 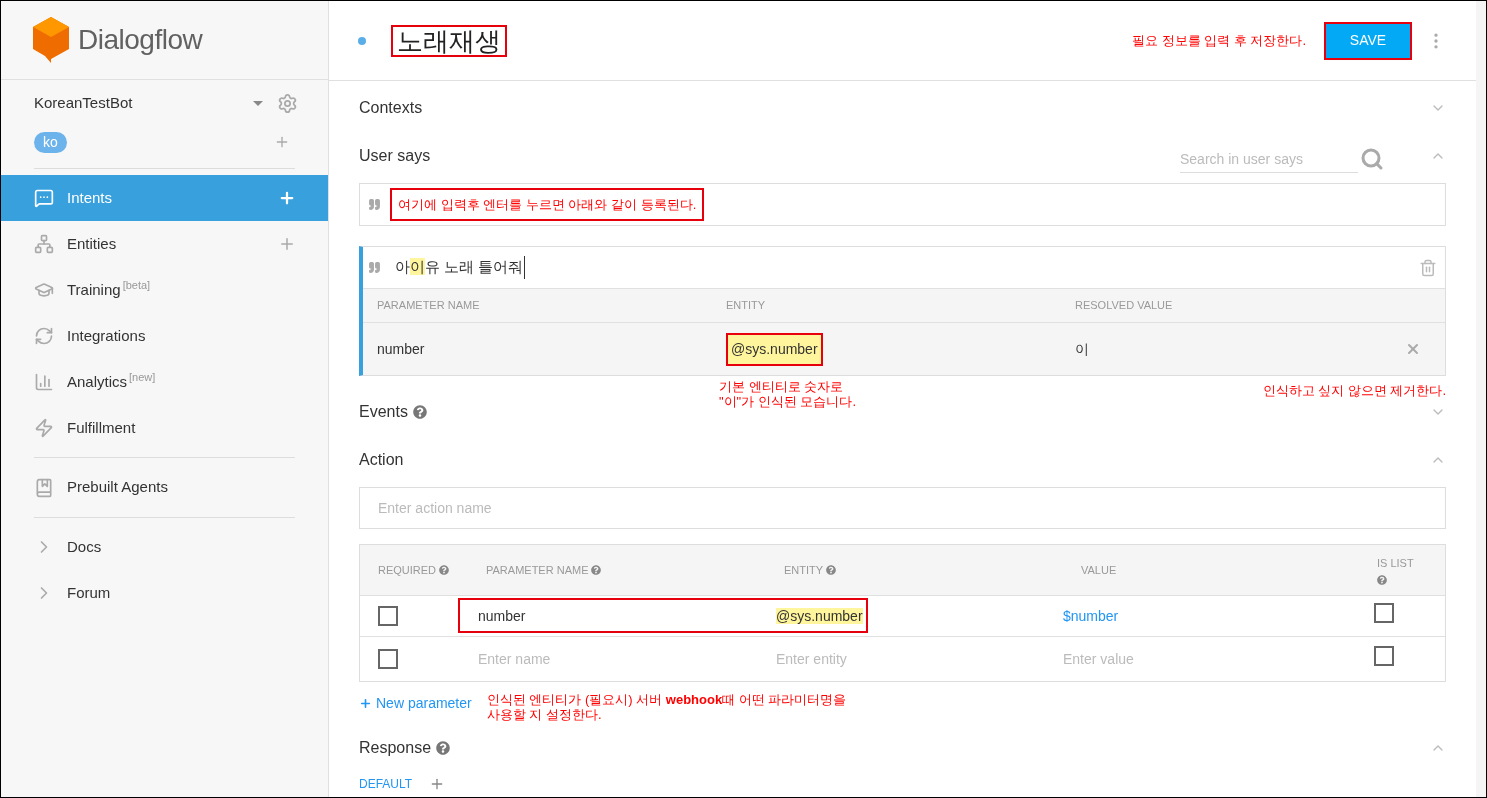 What do you see at coordinates (381, 460) in the screenshot?
I see `section-title: Action` at bounding box center [381, 460].